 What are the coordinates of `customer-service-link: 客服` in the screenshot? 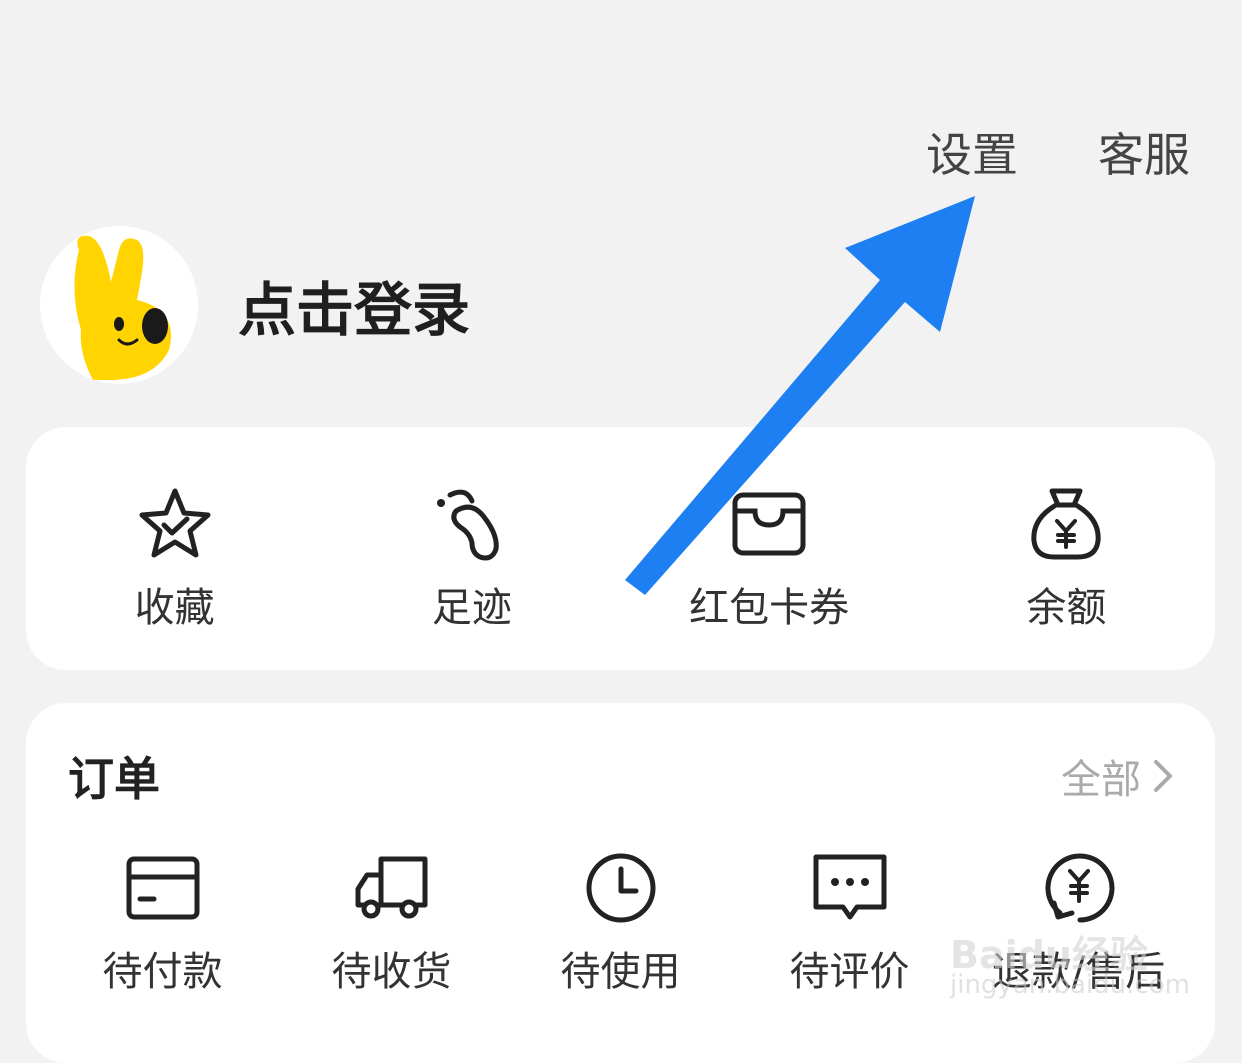 It's located at (1144, 155).